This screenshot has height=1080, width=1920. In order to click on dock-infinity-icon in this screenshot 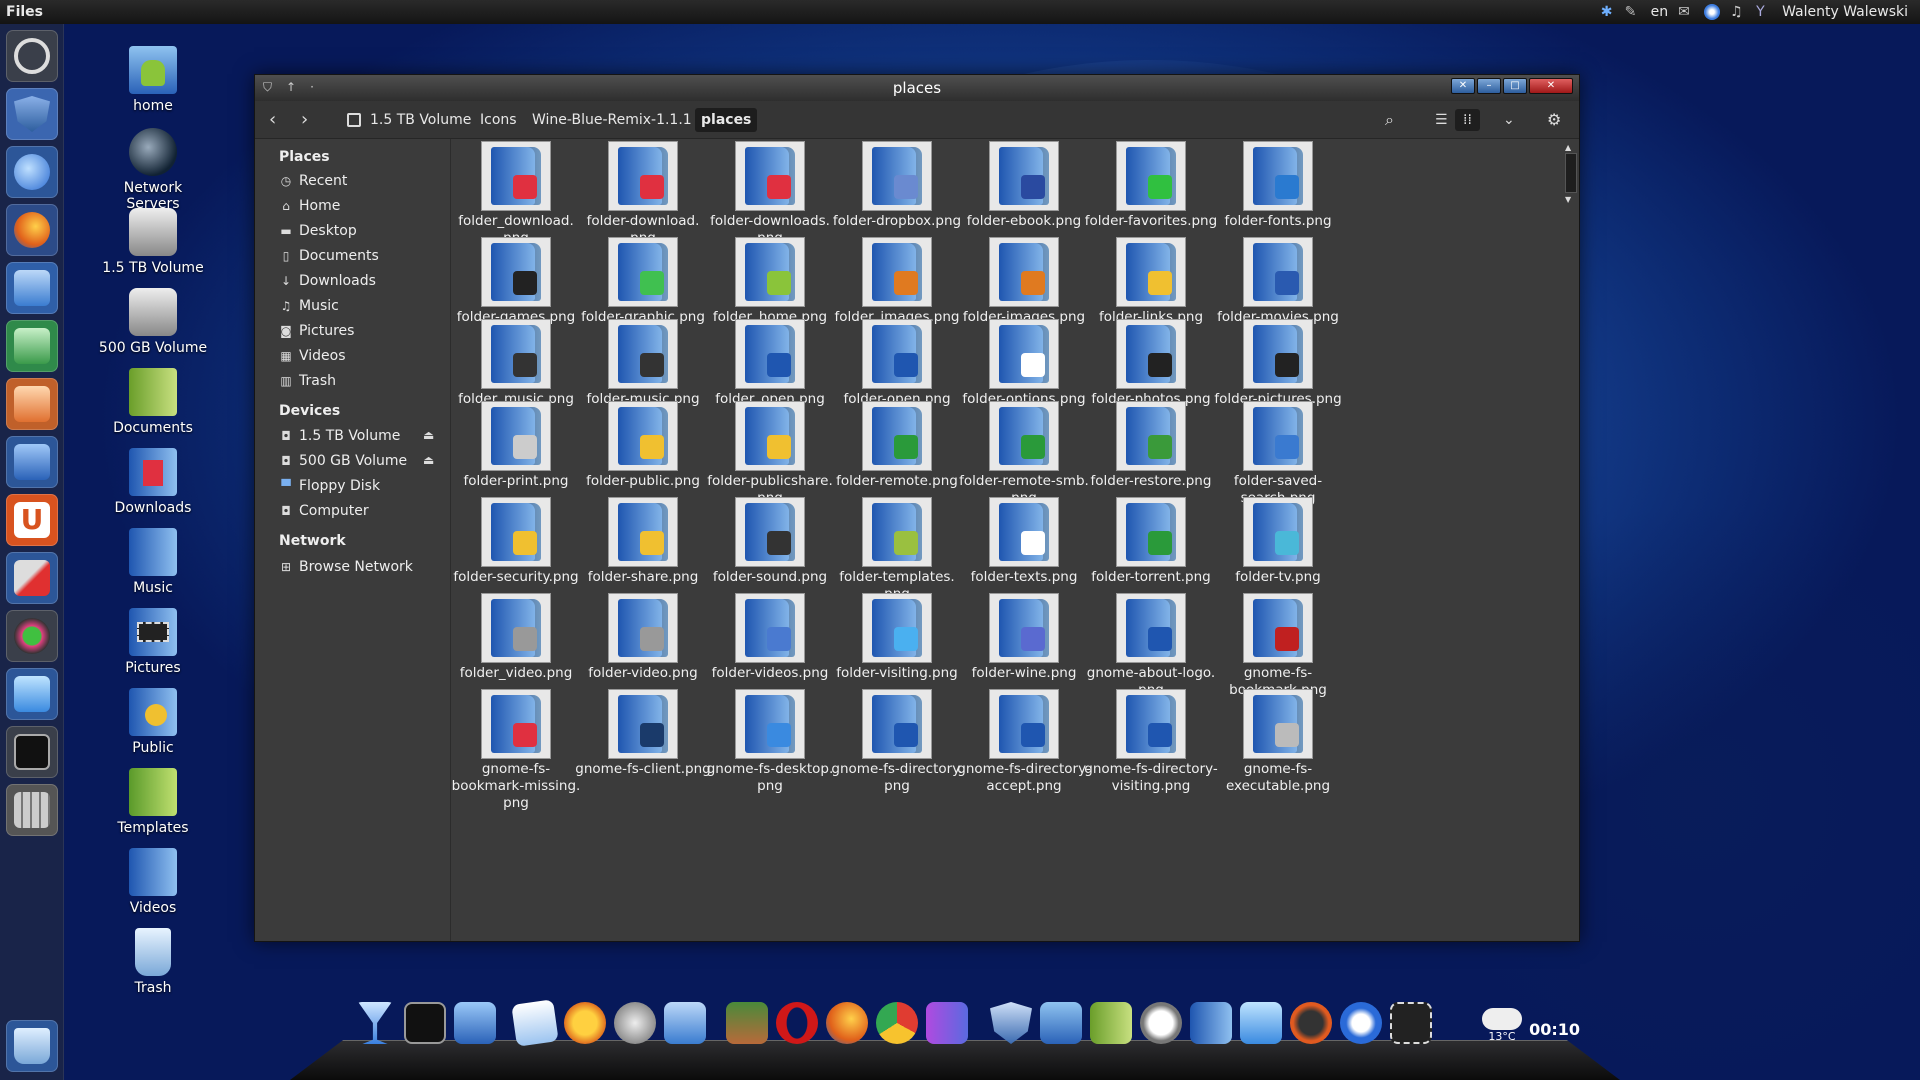, I will do `click(947, 1023)`.